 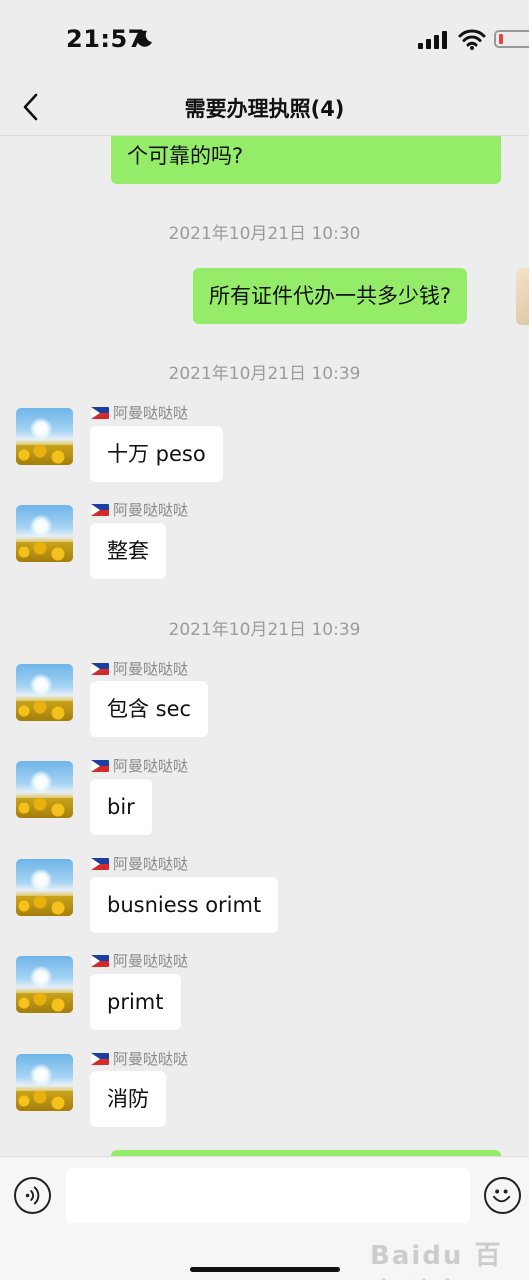 I want to click on their-message-bubble: 整套, so click(x=128, y=551).